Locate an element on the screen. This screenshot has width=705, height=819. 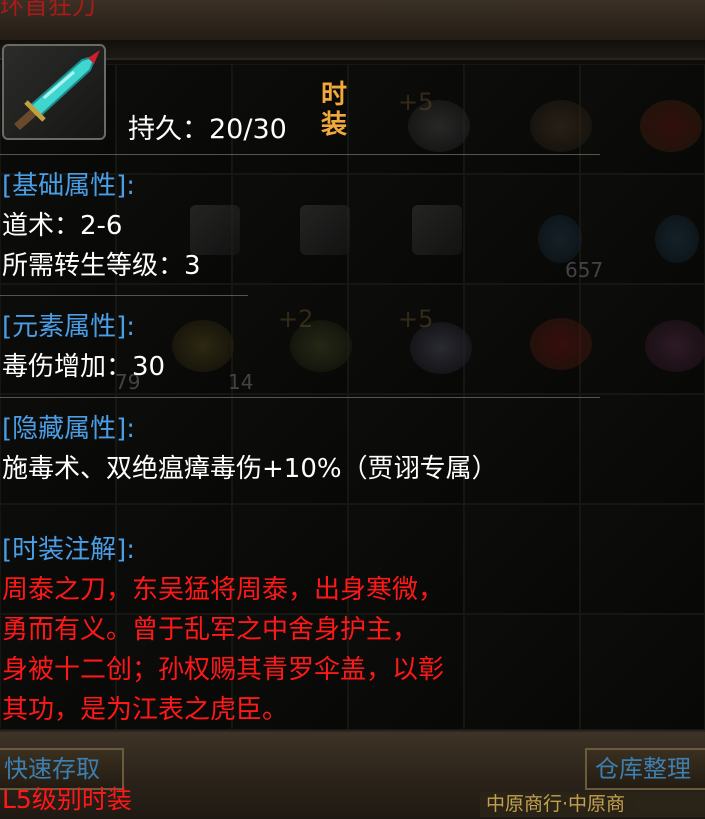
window-title: 环首狂刀 is located at coordinates (48, 10).